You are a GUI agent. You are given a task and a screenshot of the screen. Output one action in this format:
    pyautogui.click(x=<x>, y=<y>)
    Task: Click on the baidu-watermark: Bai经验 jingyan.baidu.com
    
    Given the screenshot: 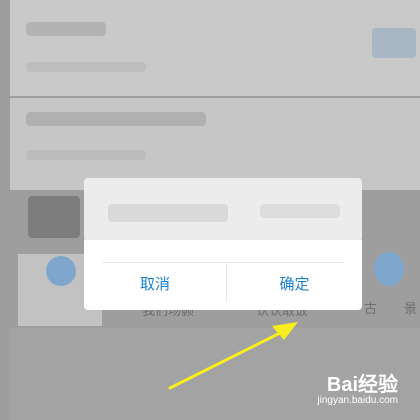 What is the action you would take?
    pyautogui.click(x=357, y=387)
    